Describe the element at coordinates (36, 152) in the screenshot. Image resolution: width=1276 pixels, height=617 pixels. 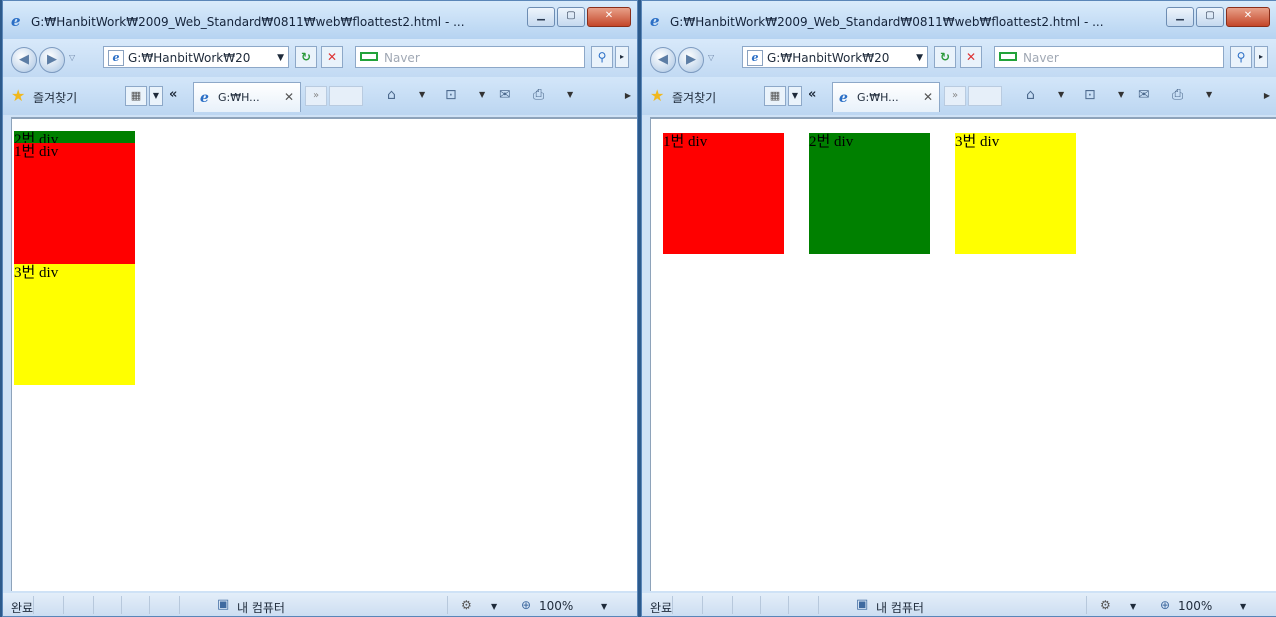
I see `div-label: 1번 div` at that location.